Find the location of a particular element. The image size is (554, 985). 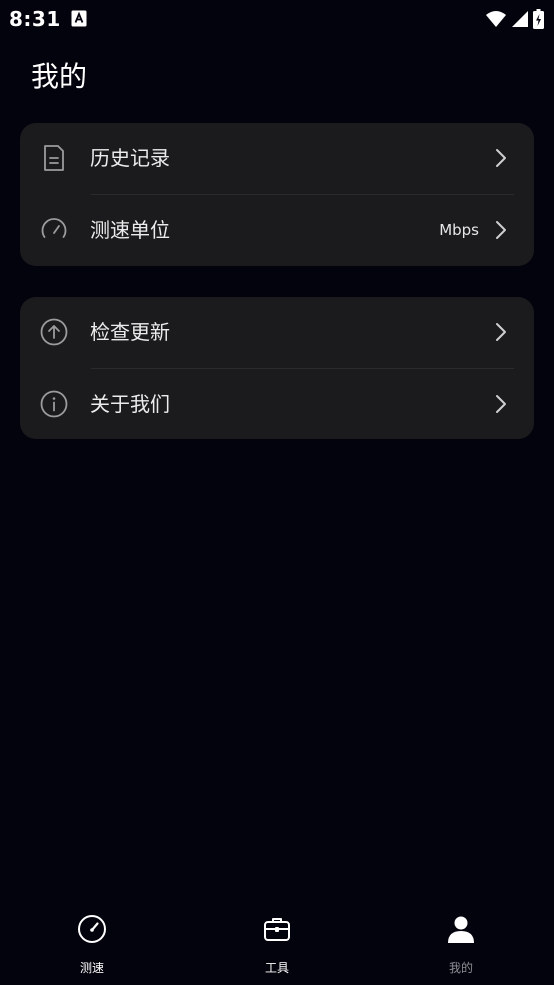

toolbox-icon is located at coordinates (277, 929).